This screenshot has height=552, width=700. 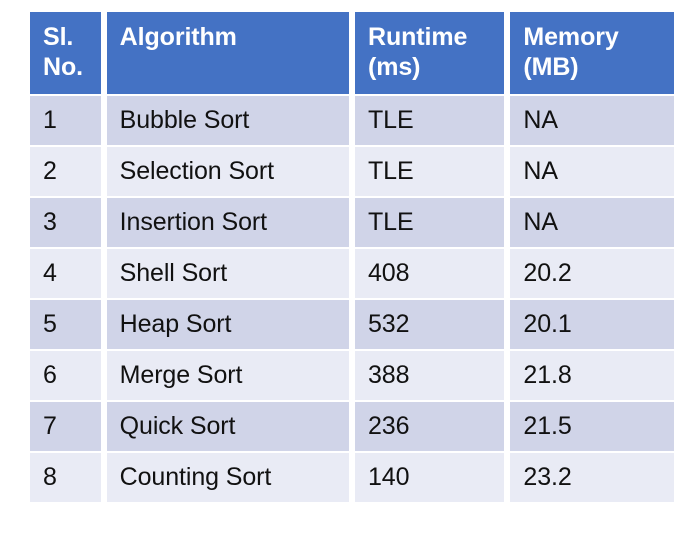 I want to click on column-header-runtime-line2: (ms), so click(x=394, y=66).